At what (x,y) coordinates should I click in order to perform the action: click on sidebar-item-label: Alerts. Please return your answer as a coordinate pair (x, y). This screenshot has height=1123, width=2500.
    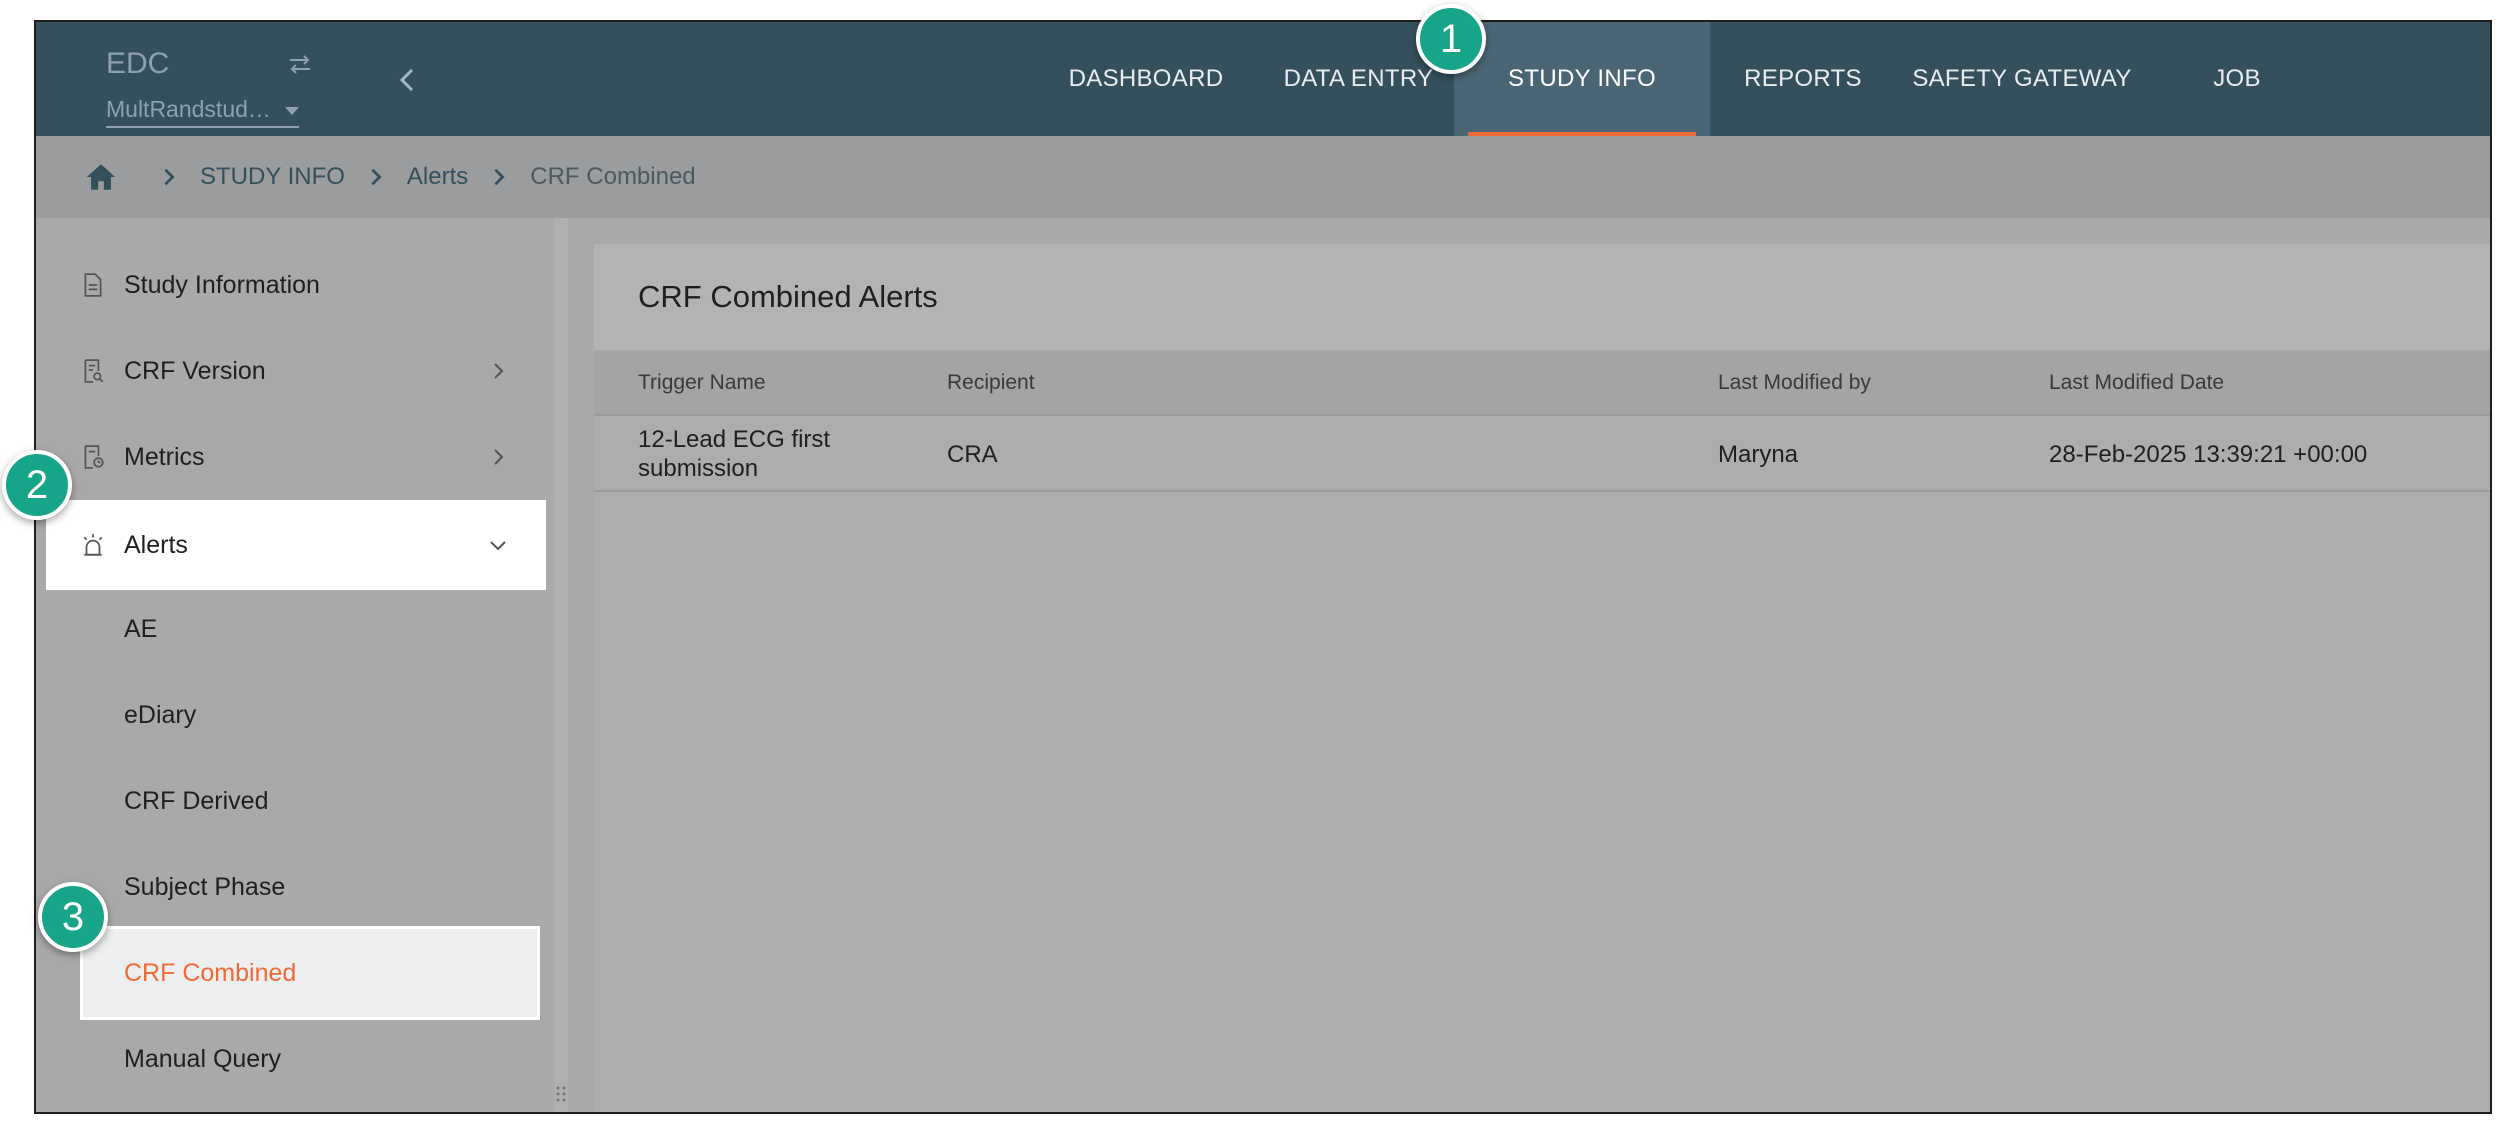
    Looking at the image, I should click on (156, 544).